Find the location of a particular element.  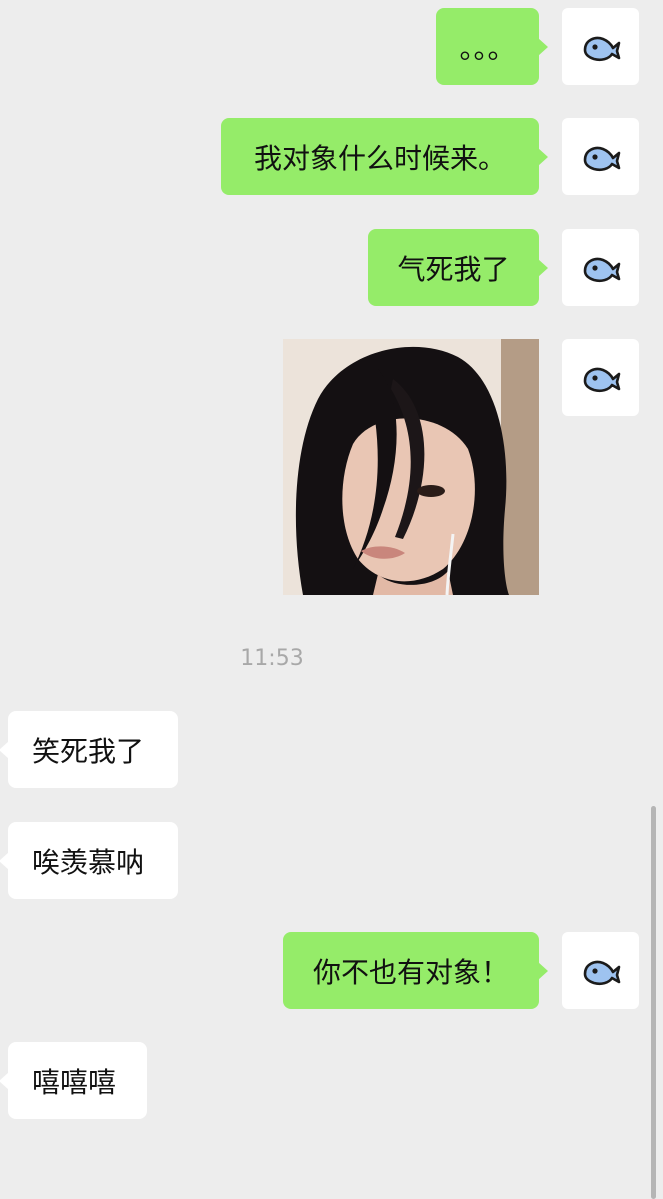

message-bubble-received: 笑死我了 is located at coordinates (89, 749).